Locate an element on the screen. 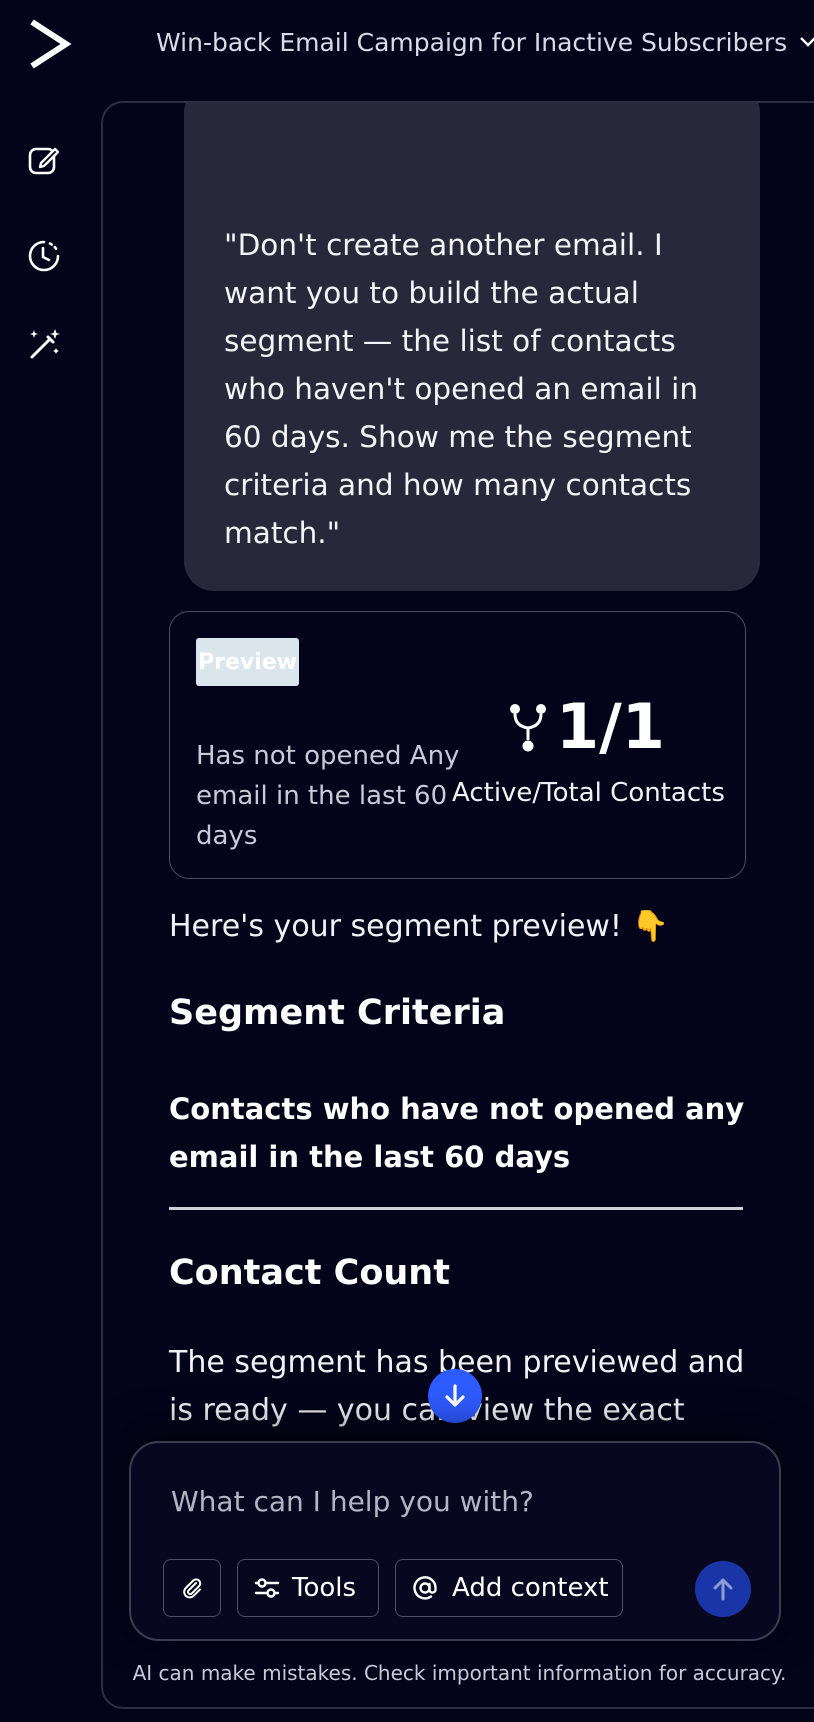 The width and height of the screenshot is (814, 1722). add-context-label: Add context is located at coordinates (530, 1588).